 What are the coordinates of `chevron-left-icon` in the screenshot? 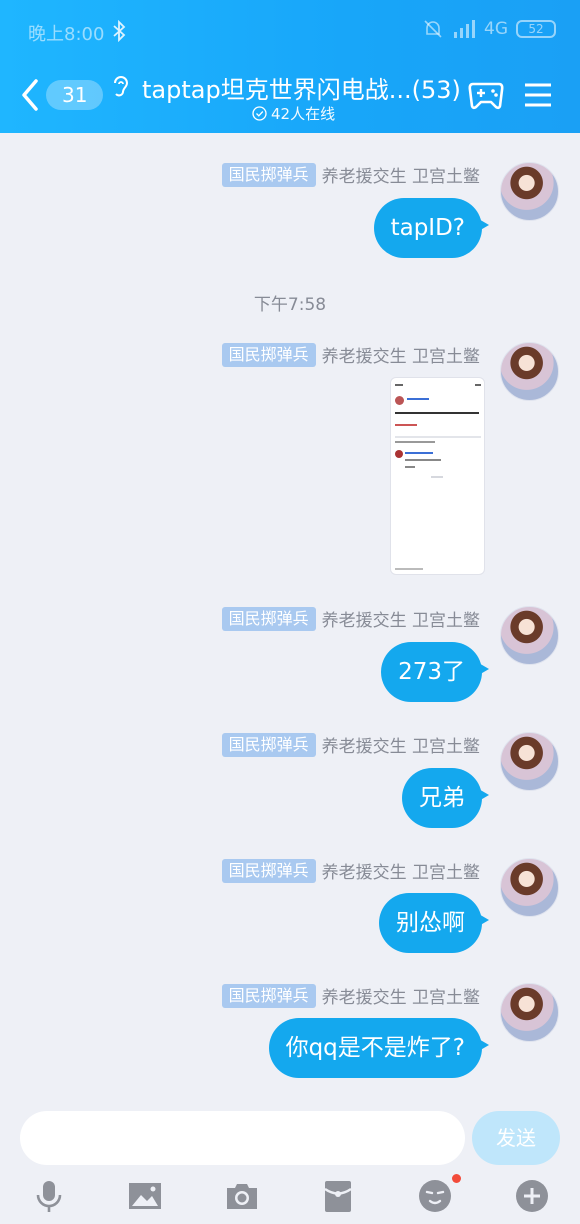 It's located at (30, 95).